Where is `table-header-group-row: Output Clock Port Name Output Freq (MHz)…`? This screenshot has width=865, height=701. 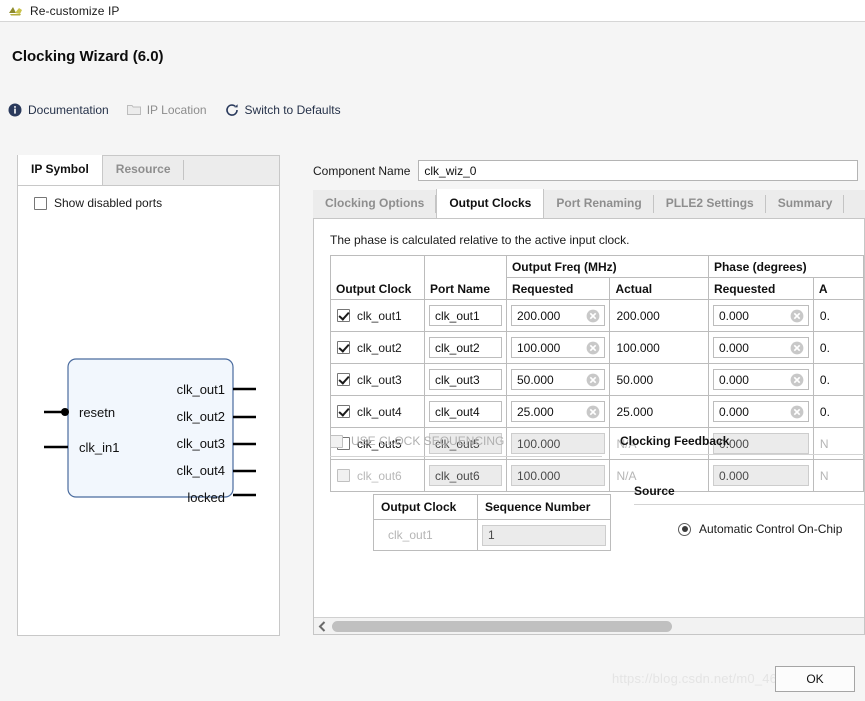
table-header-group-row: Output Clock Port Name Output Freq (MHz)… is located at coordinates (597, 277).